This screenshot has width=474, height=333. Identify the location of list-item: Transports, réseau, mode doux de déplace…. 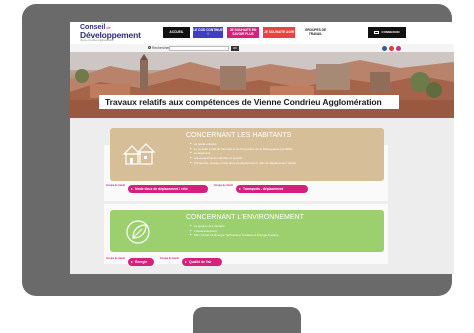
(243, 163).